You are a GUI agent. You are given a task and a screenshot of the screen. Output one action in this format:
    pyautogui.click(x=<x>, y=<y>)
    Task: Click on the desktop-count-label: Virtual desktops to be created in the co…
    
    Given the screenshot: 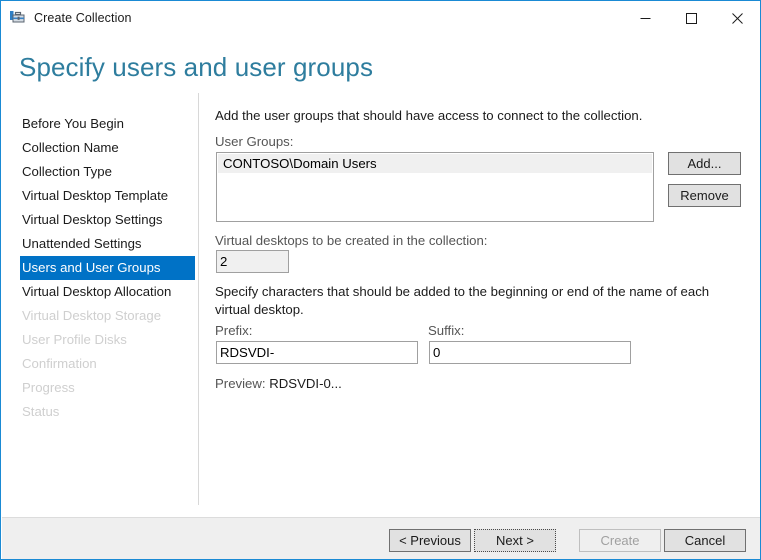 What is the action you would take?
    pyautogui.click(x=351, y=240)
    